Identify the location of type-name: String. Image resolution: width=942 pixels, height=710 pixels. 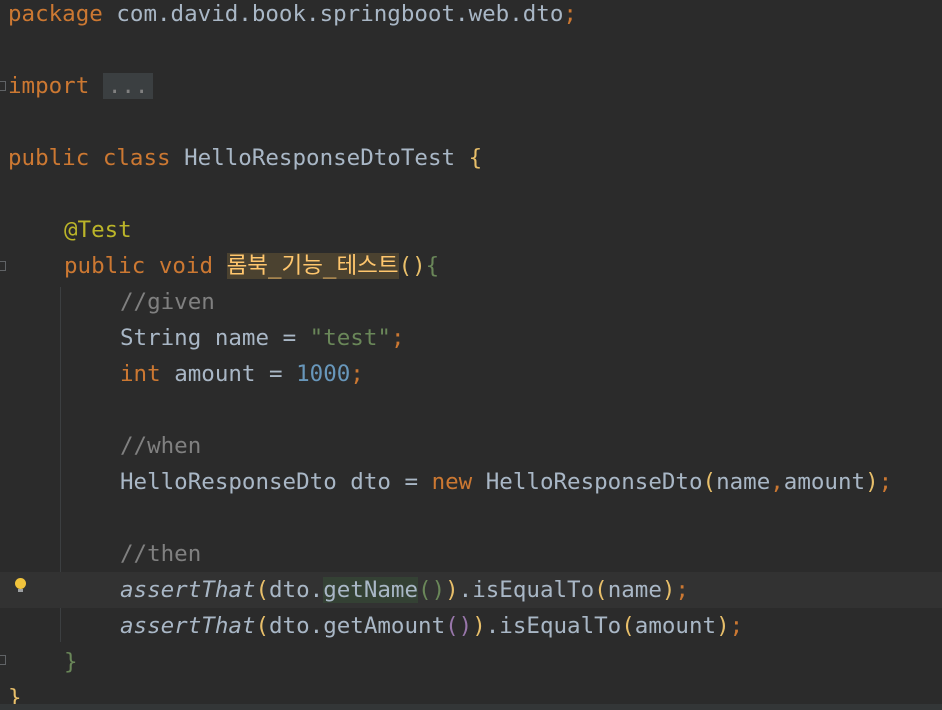
(161, 338).